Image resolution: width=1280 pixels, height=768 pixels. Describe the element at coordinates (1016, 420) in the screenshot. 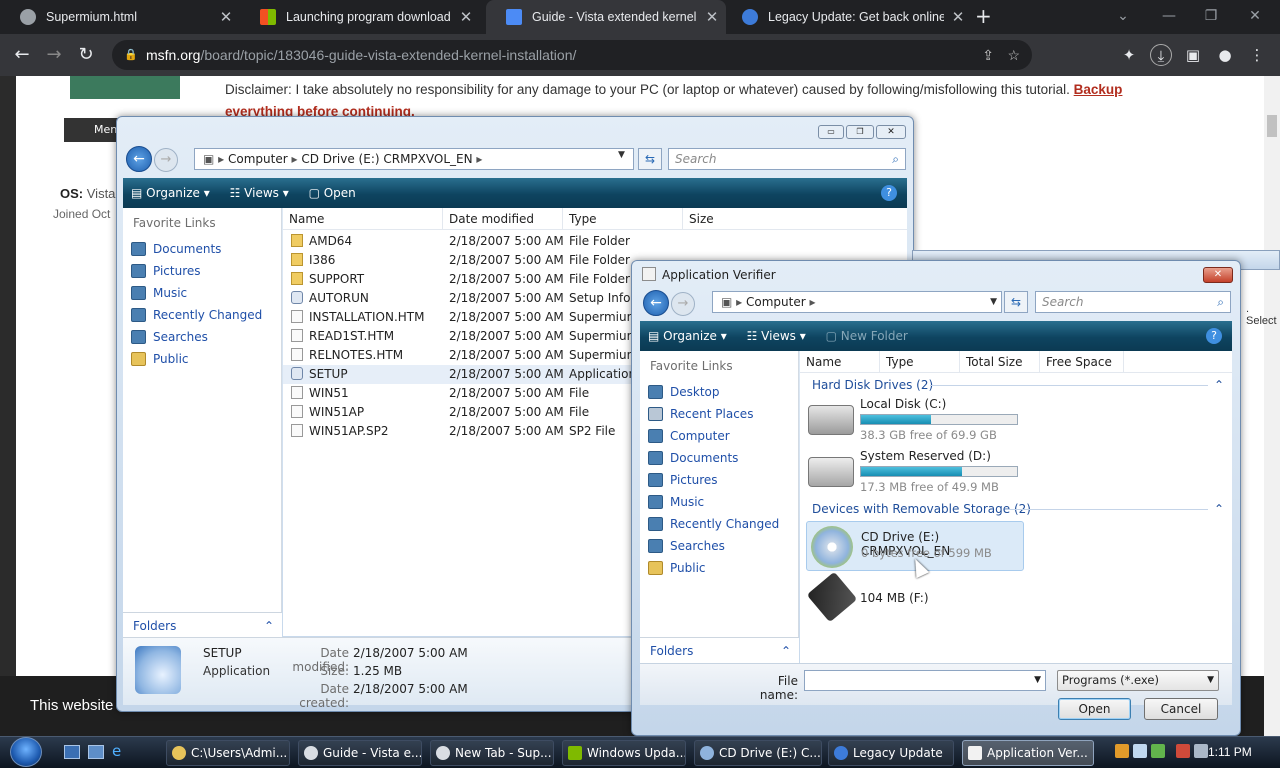

I see `drive-local-disk-c: Local Disk (C:) 38.3 GB free of 69.9 GB` at that location.